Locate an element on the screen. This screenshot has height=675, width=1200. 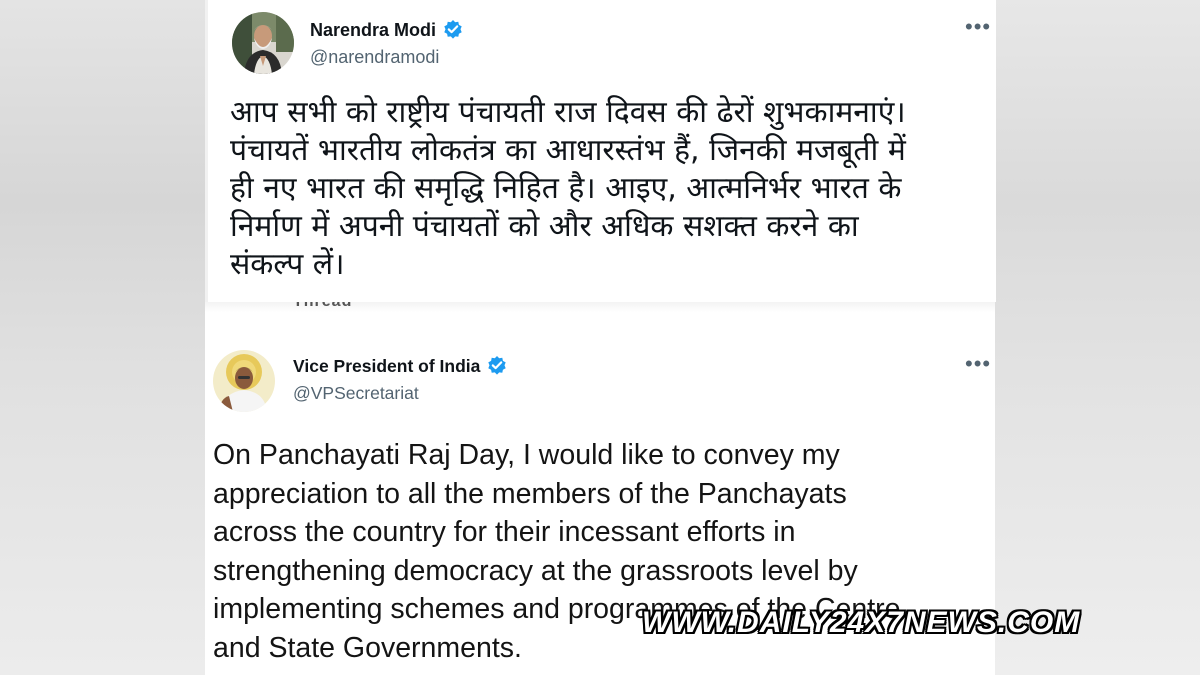
avatar-vice-president is located at coordinates (244, 381).